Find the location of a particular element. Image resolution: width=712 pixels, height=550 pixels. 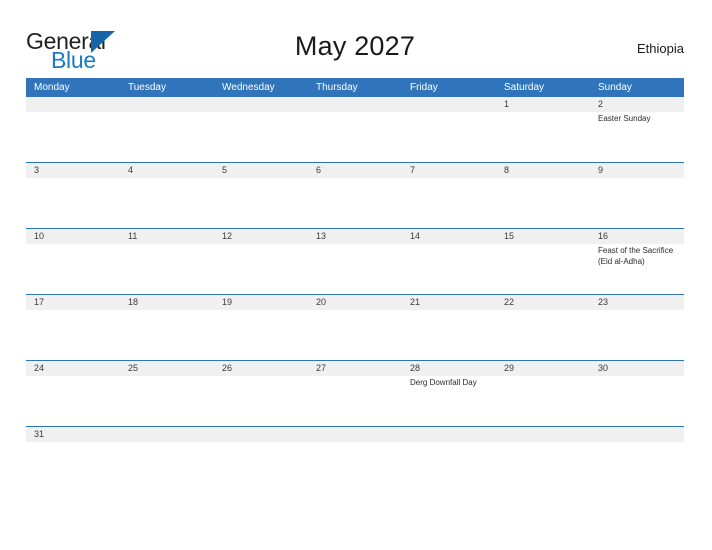

calendar-week-row: 31 is located at coordinates (355, 437).